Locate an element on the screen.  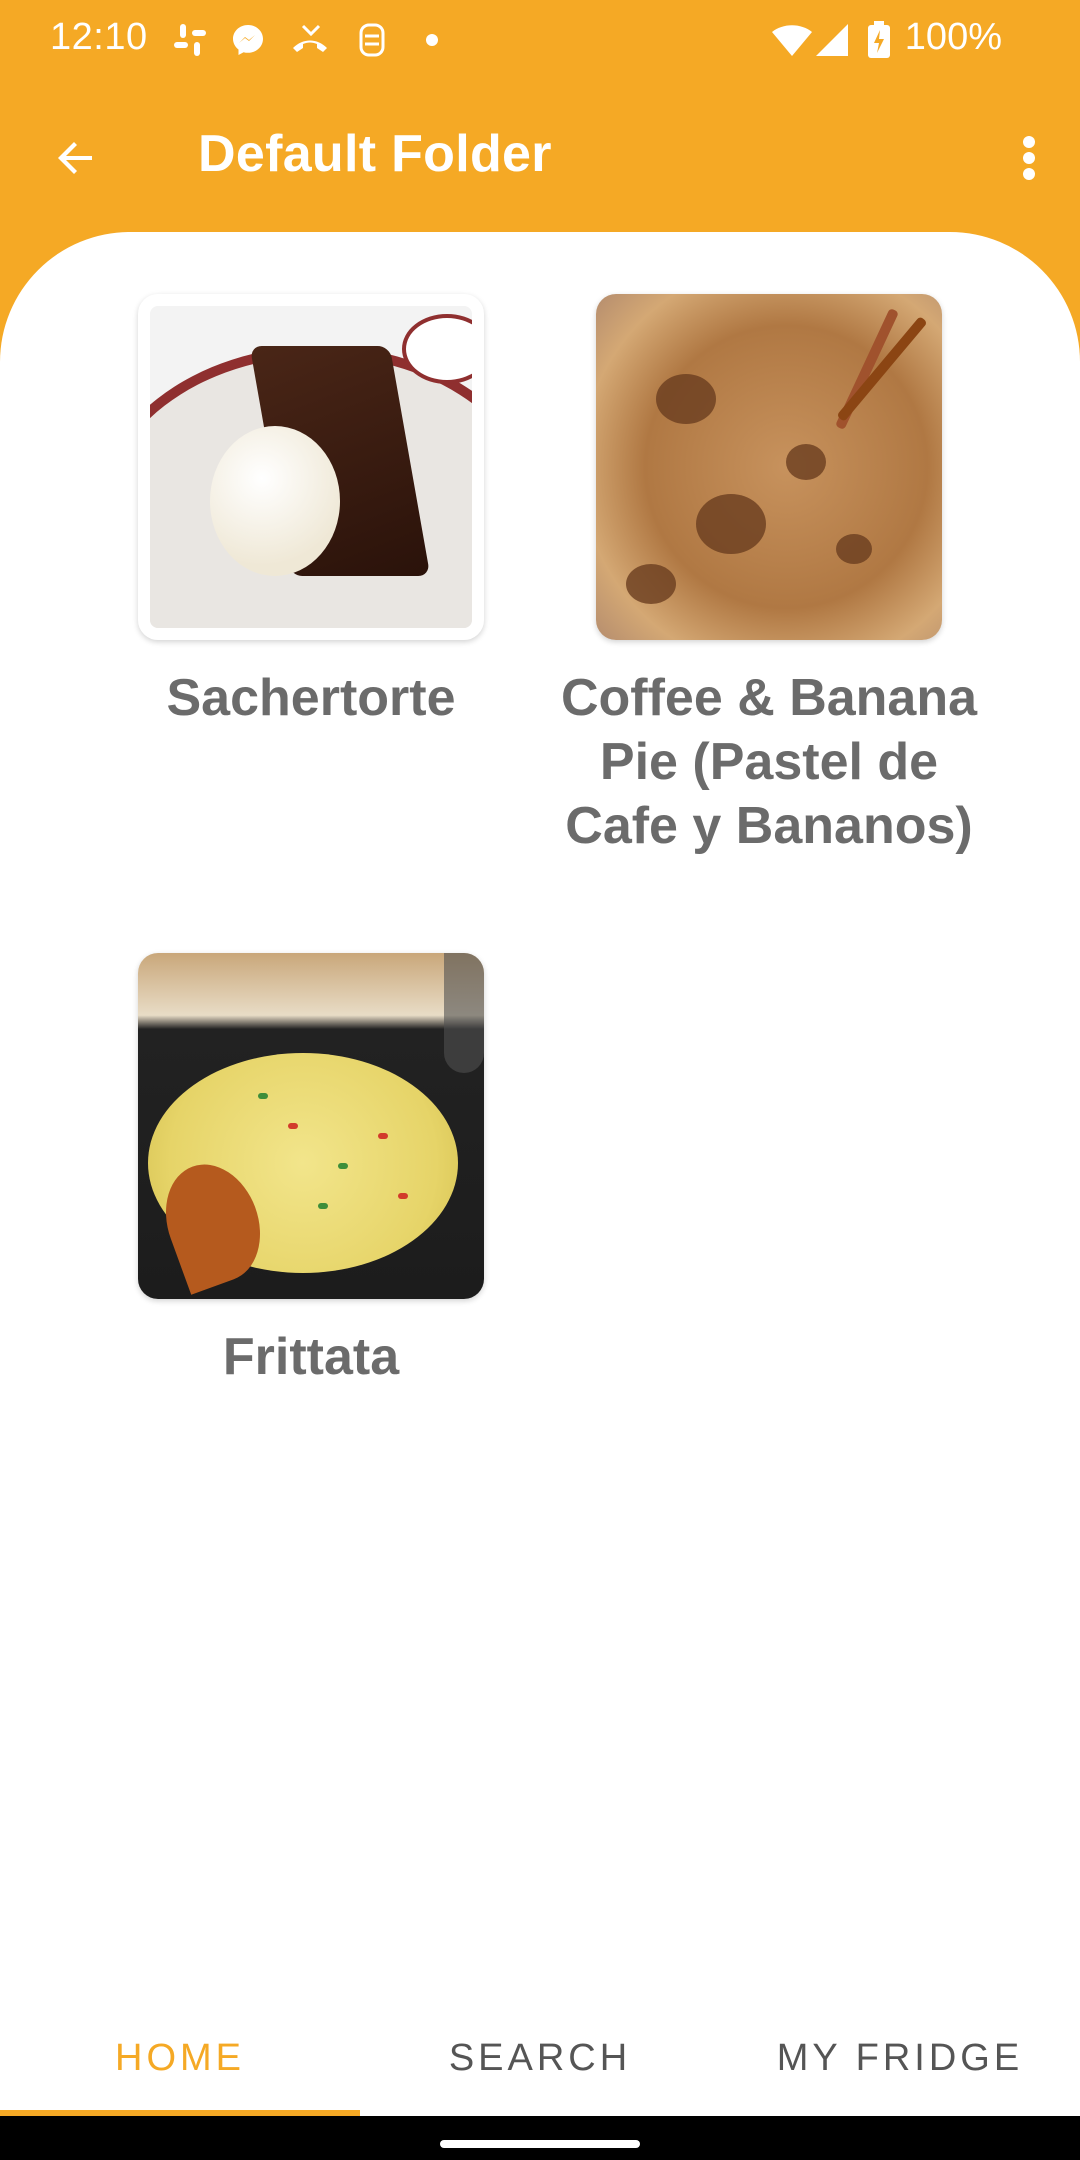
arrow-left-icon is located at coordinates (75, 158).